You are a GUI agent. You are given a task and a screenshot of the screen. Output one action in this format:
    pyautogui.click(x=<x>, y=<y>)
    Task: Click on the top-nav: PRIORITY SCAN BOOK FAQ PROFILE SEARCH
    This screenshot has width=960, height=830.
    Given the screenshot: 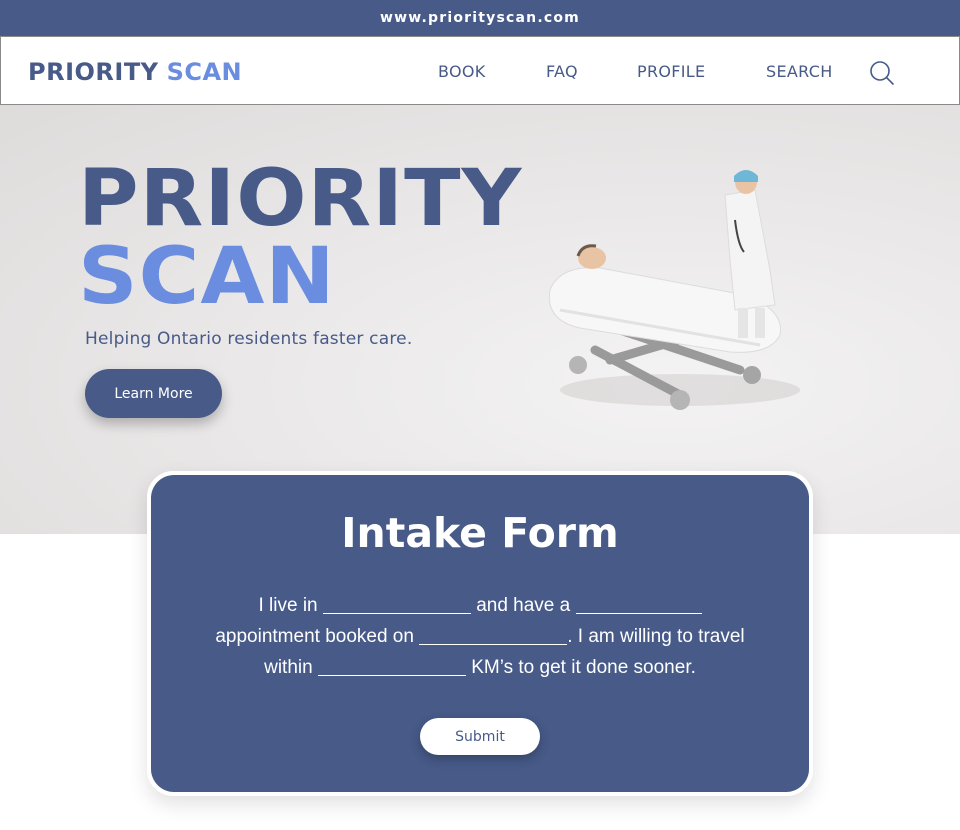 What is the action you would take?
    pyautogui.click(x=480, y=70)
    